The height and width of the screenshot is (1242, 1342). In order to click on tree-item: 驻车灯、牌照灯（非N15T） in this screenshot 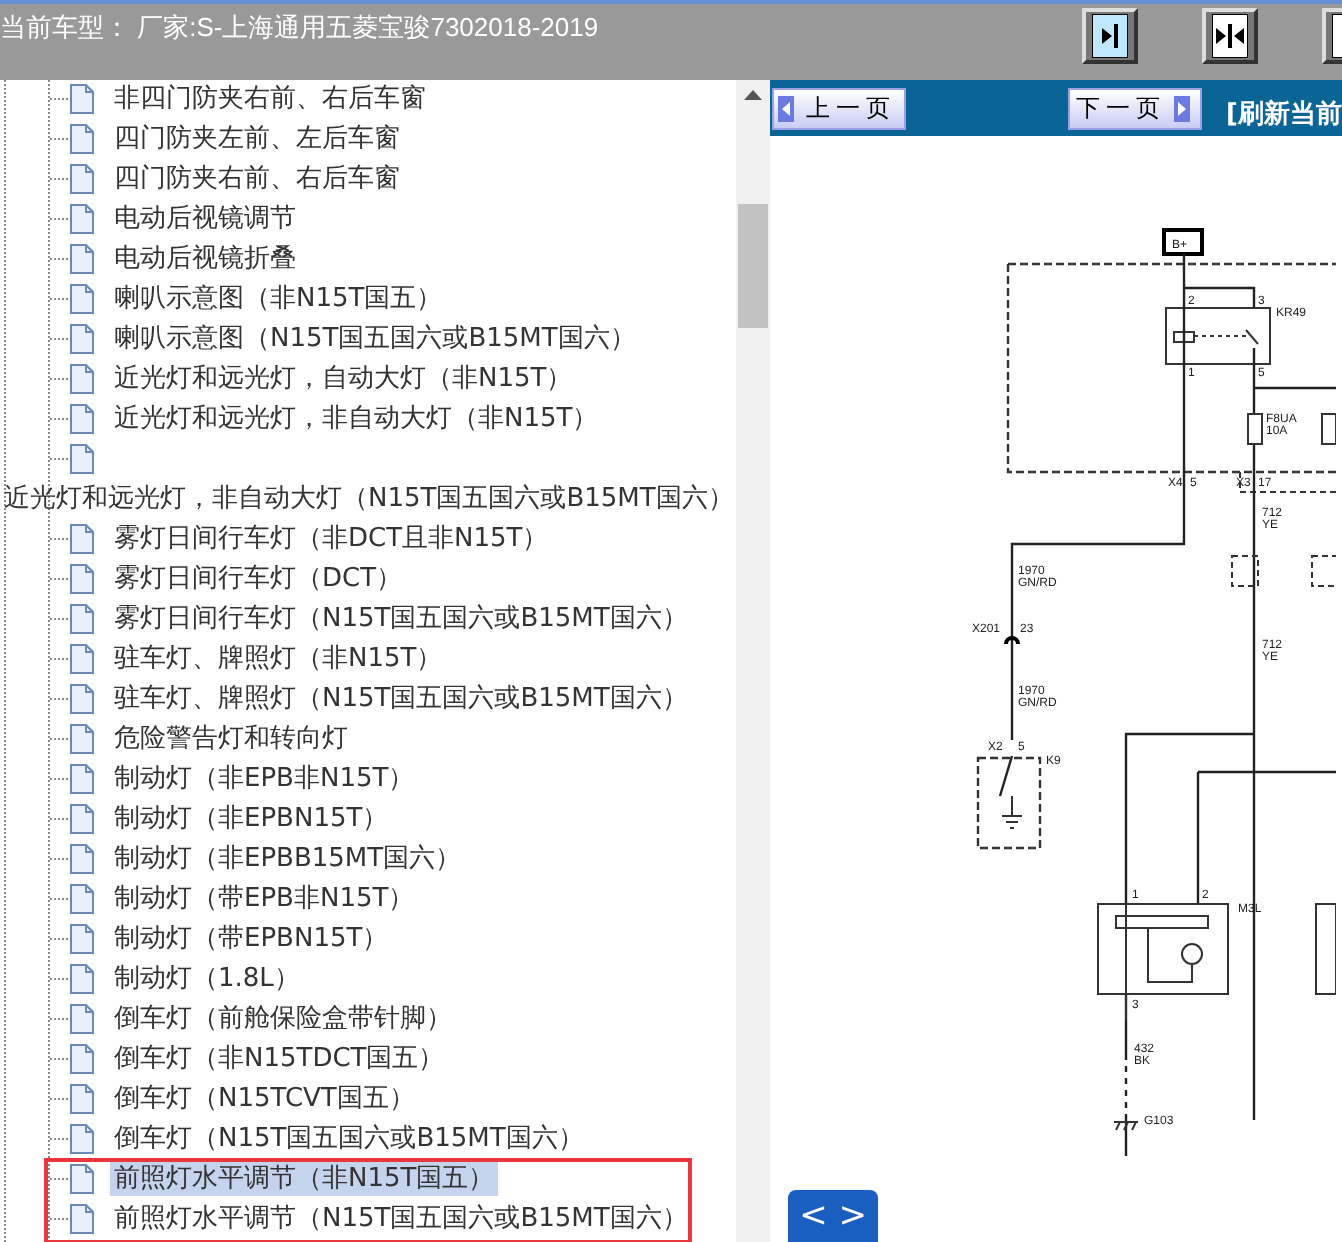, I will do `click(278, 658)`.